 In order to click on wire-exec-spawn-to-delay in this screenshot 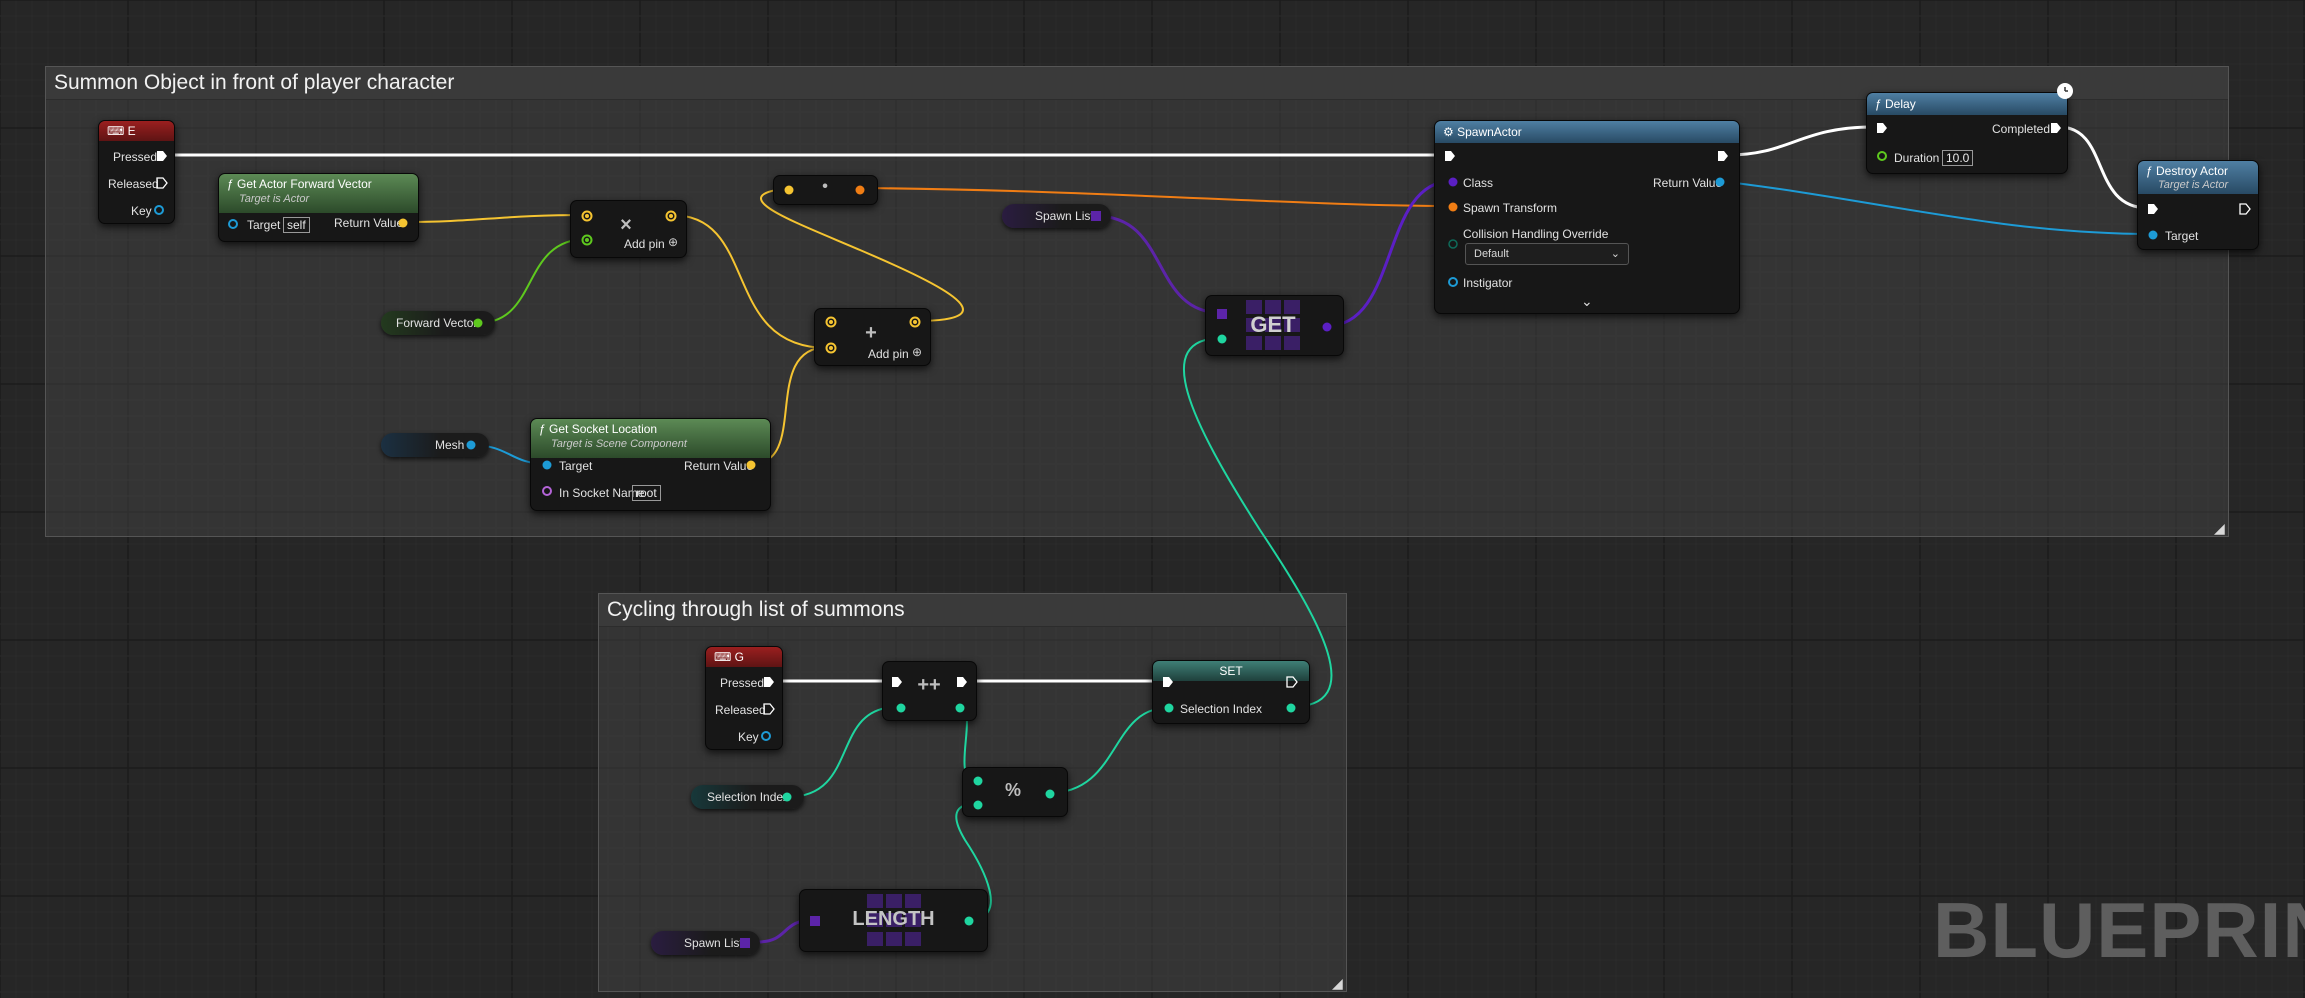, I will do `click(1800, 141)`.